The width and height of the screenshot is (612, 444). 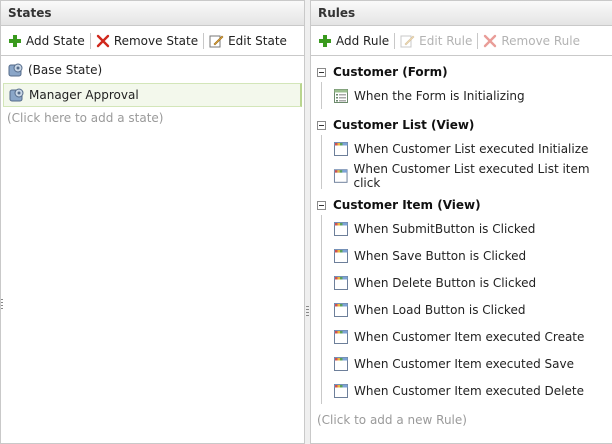 I want to click on rules-toolbar: Add Rule Edit Rule Remove Rule, so click(x=461, y=41).